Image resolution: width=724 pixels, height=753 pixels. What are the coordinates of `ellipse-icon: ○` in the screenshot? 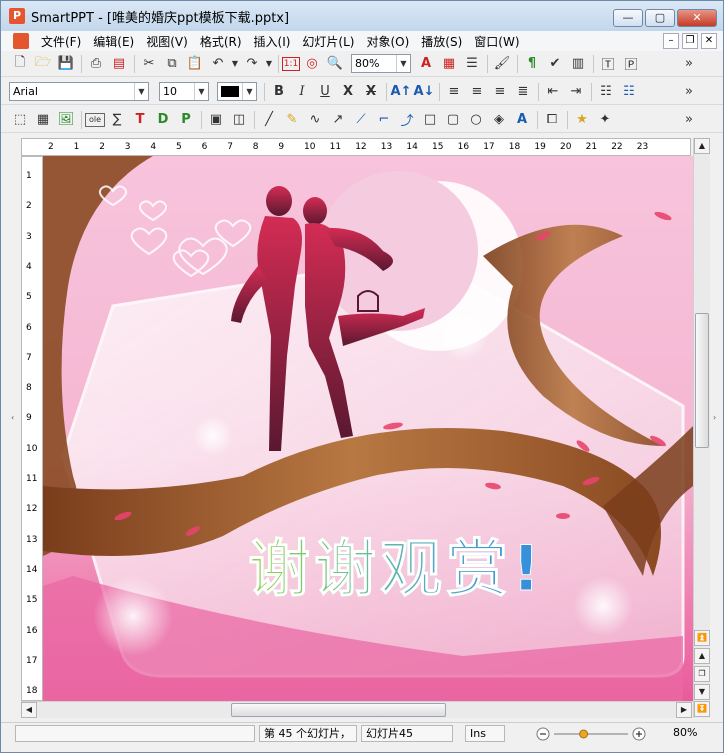 It's located at (476, 120).